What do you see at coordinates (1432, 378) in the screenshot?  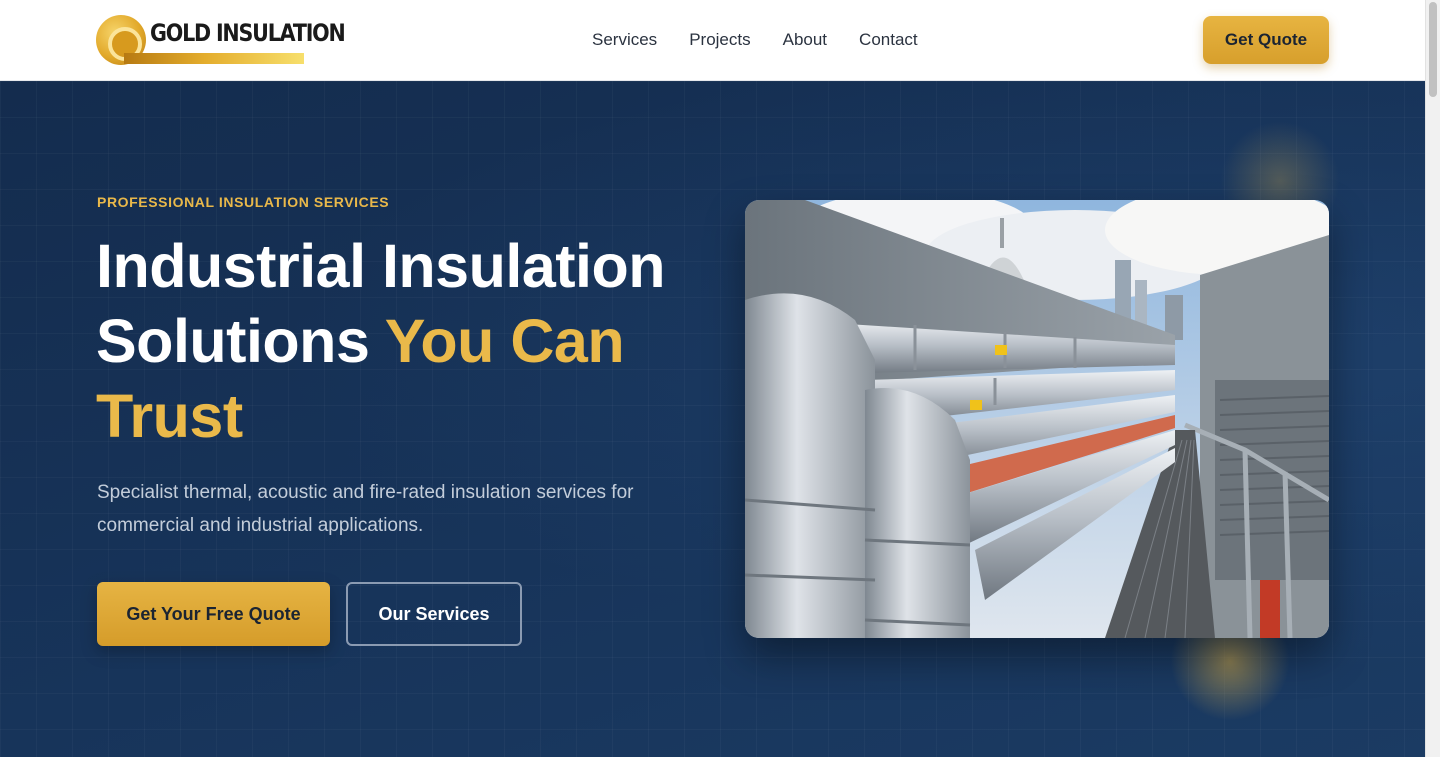 I see `page-scrollbar` at bounding box center [1432, 378].